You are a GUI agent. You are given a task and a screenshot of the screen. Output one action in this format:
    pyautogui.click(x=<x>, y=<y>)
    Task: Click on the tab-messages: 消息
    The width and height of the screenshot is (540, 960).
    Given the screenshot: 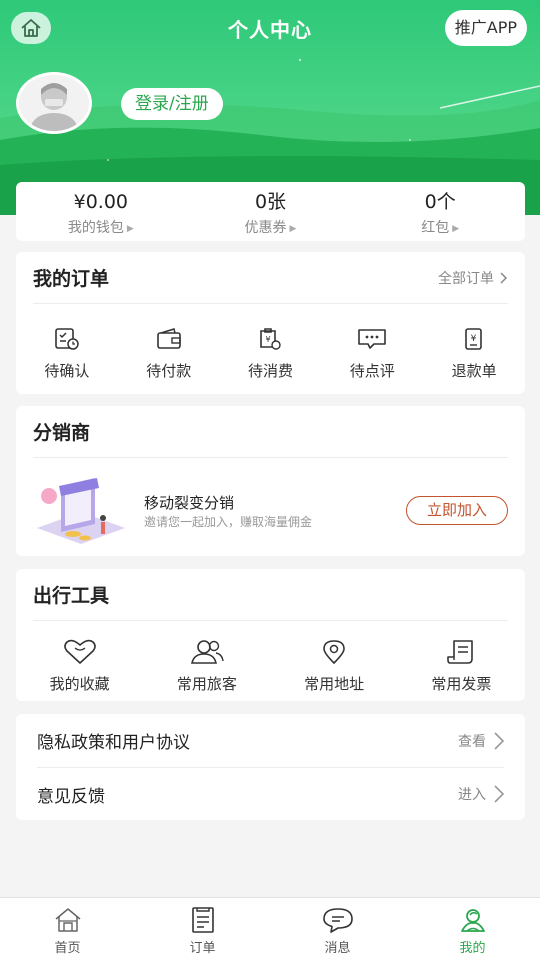 What is the action you would take?
    pyautogui.click(x=337, y=929)
    